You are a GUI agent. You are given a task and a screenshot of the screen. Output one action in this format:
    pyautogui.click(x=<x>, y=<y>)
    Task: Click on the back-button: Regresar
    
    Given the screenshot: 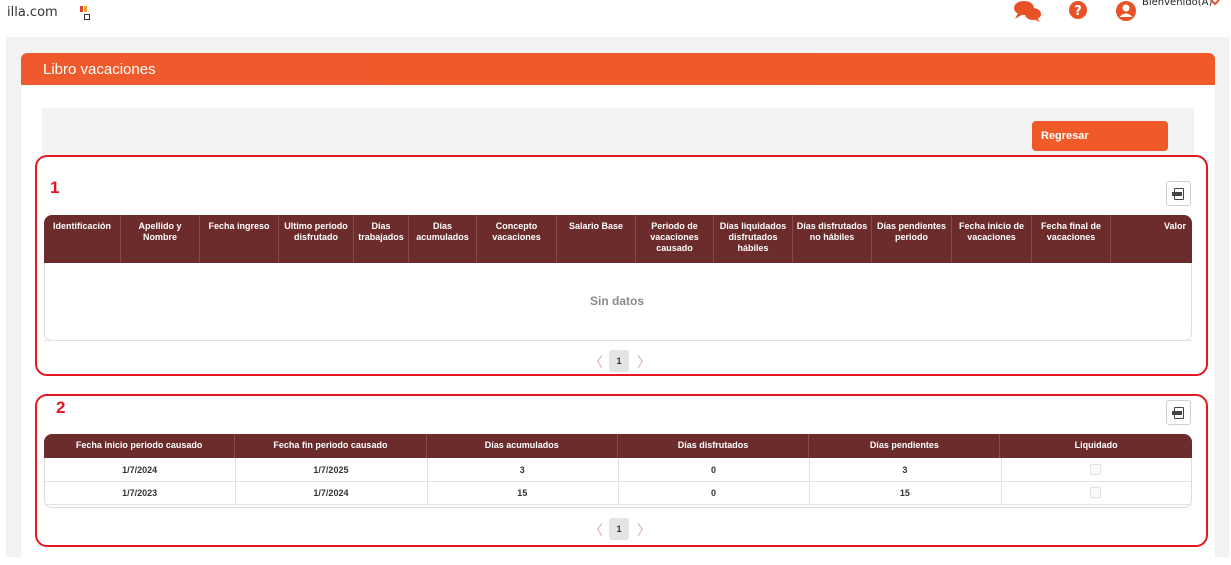 What is the action you would take?
    pyautogui.click(x=1100, y=136)
    